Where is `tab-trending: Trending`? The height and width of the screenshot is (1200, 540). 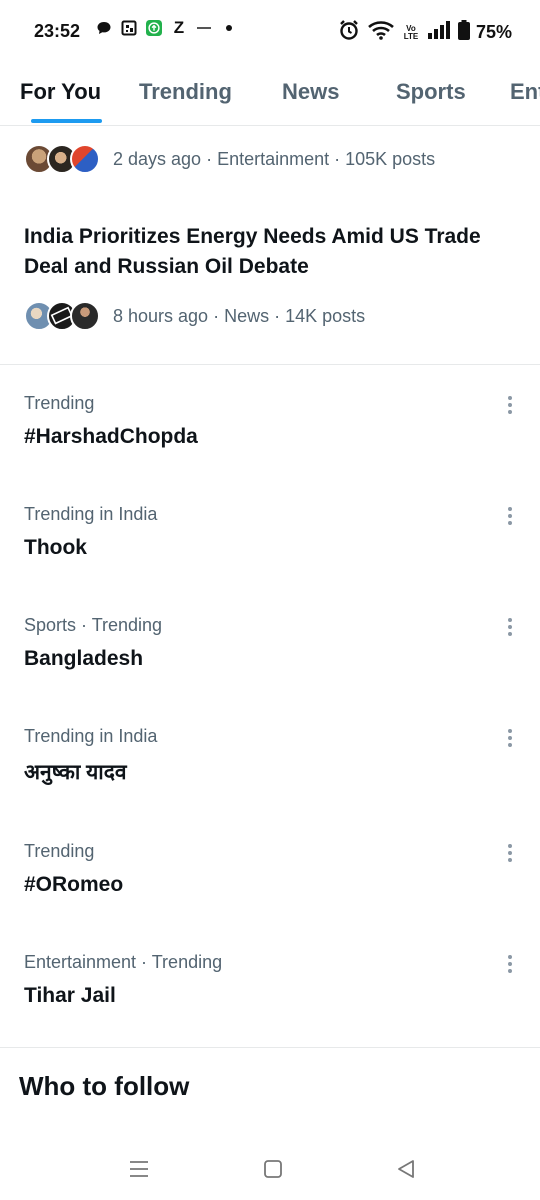
tab-trending: Trending is located at coordinates (185, 92).